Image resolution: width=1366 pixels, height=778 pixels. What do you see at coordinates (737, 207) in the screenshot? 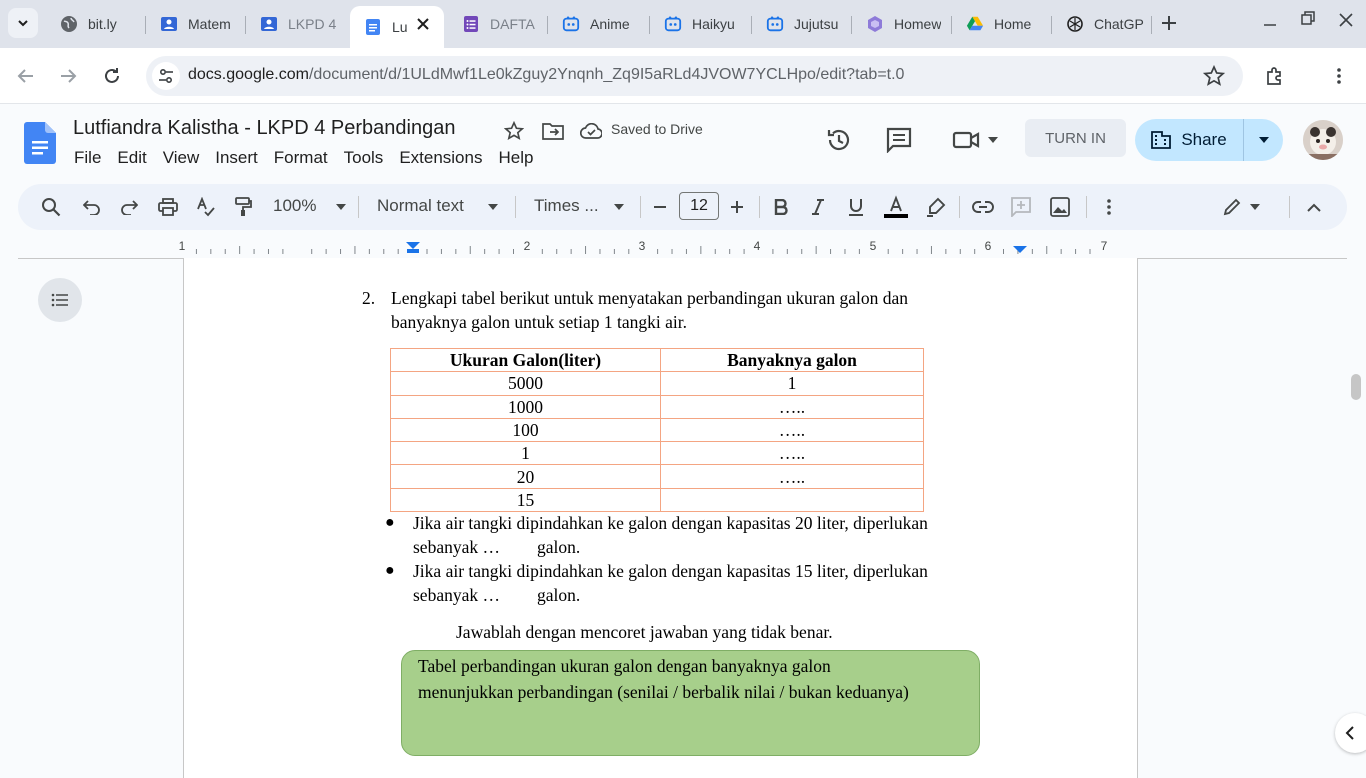
I see `increase-font-size-icon` at bounding box center [737, 207].